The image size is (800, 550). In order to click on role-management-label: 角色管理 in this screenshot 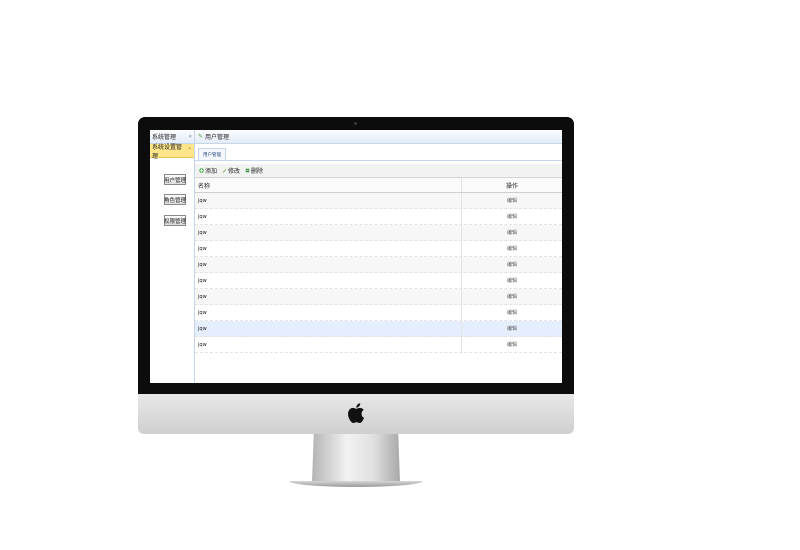, I will do `click(175, 200)`.